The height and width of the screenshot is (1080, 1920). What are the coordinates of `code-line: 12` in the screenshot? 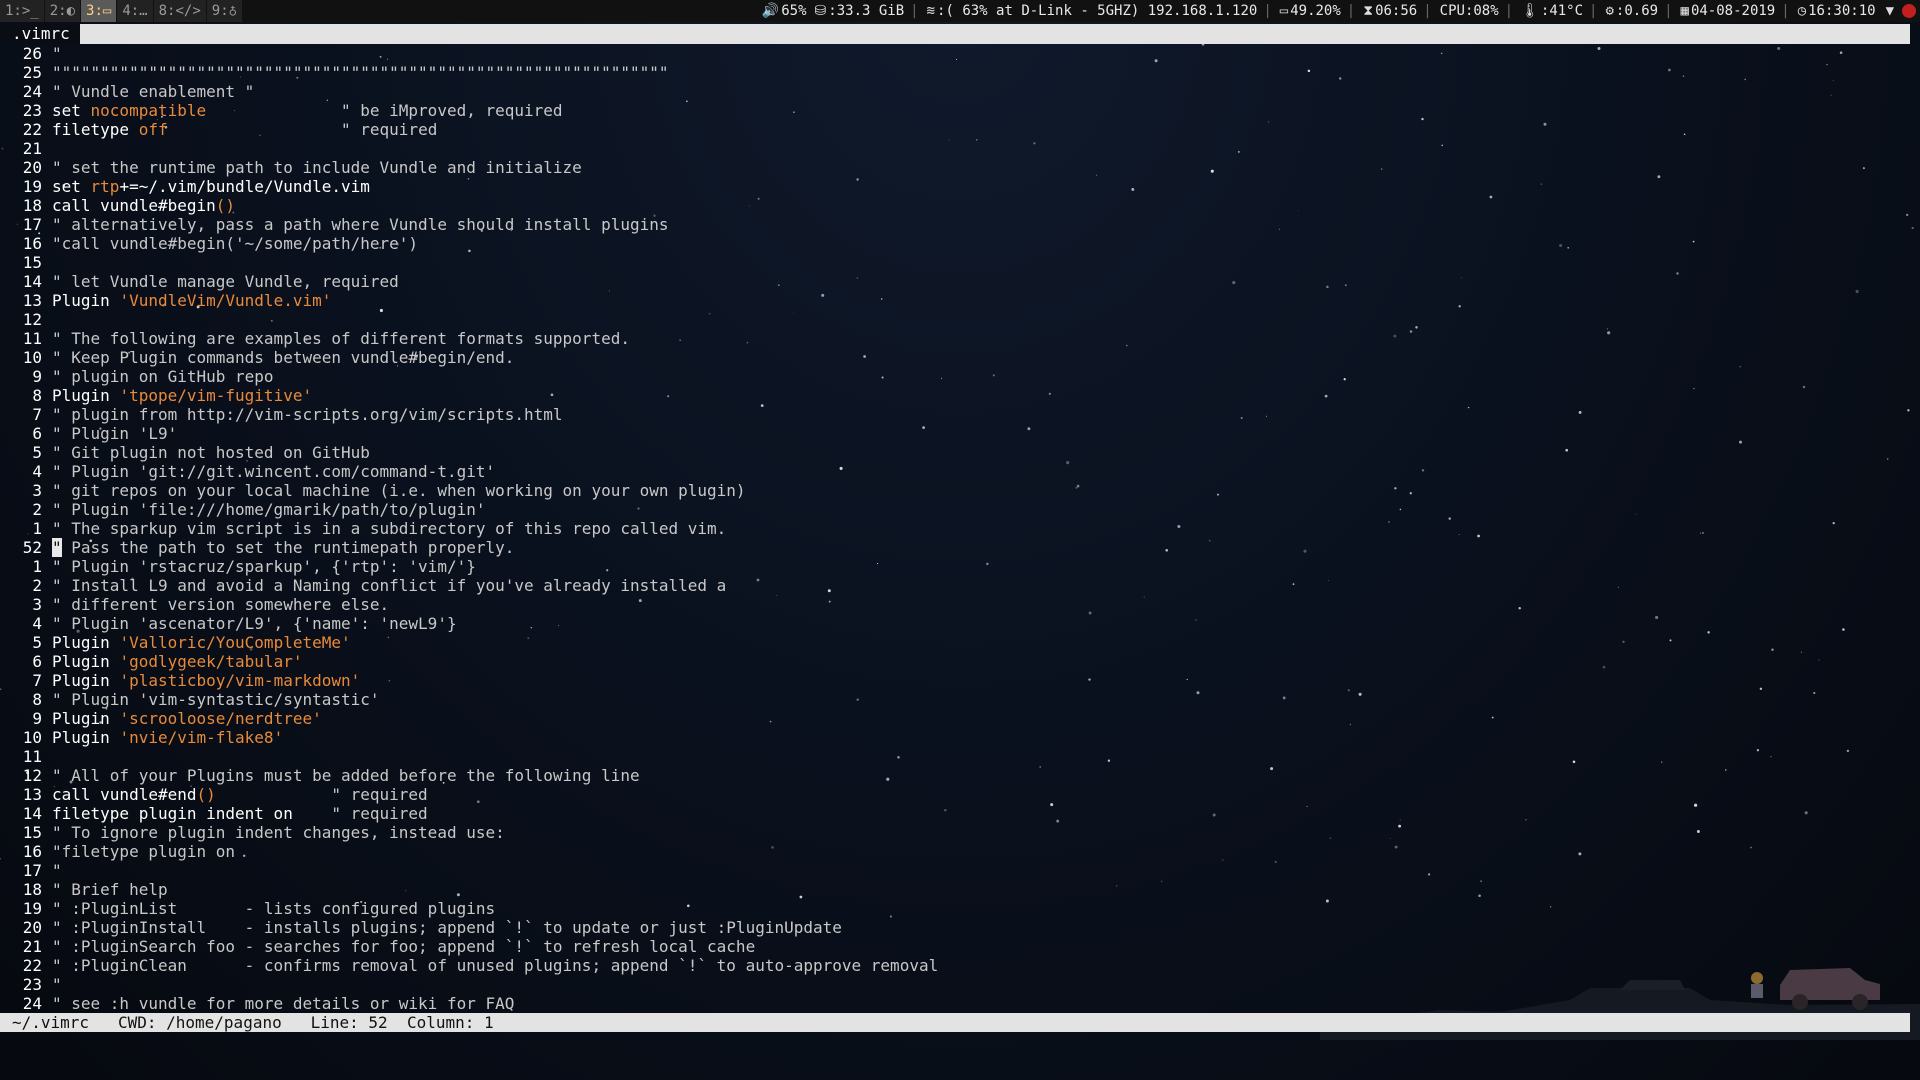 It's located at (955, 319).